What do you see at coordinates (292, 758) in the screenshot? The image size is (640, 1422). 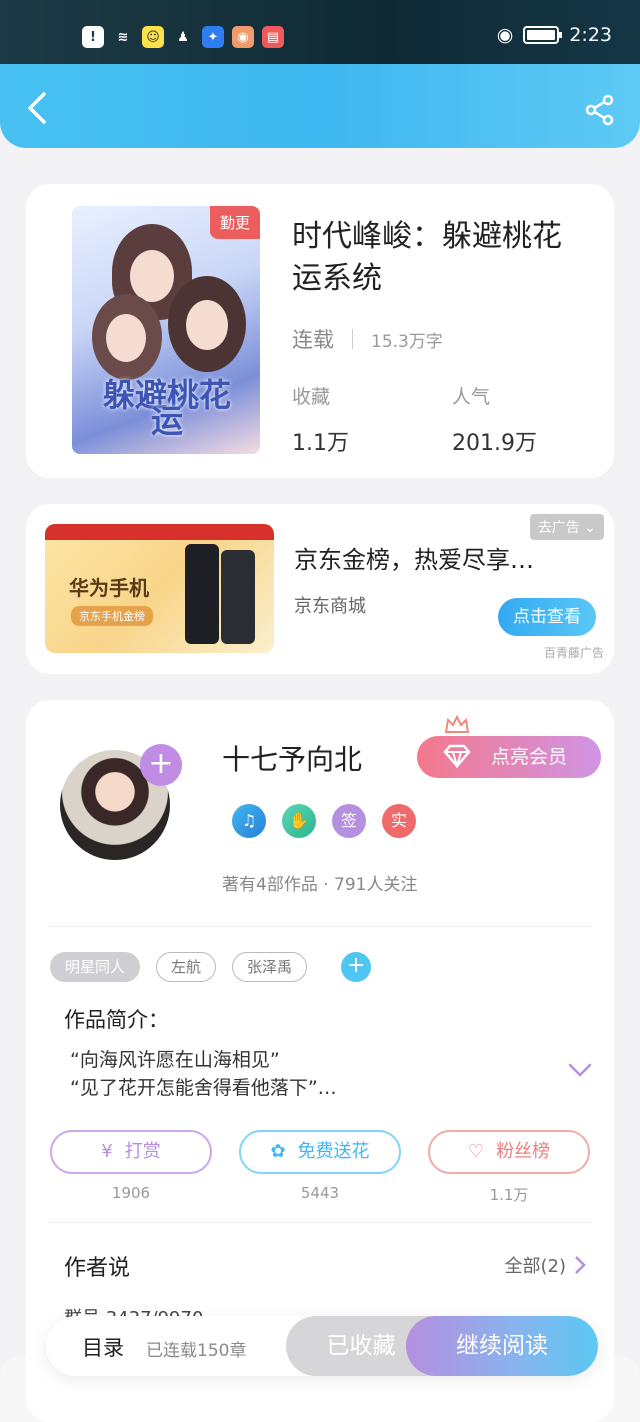 I see `author-name: 十七予向北` at bounding box center [292, 758].